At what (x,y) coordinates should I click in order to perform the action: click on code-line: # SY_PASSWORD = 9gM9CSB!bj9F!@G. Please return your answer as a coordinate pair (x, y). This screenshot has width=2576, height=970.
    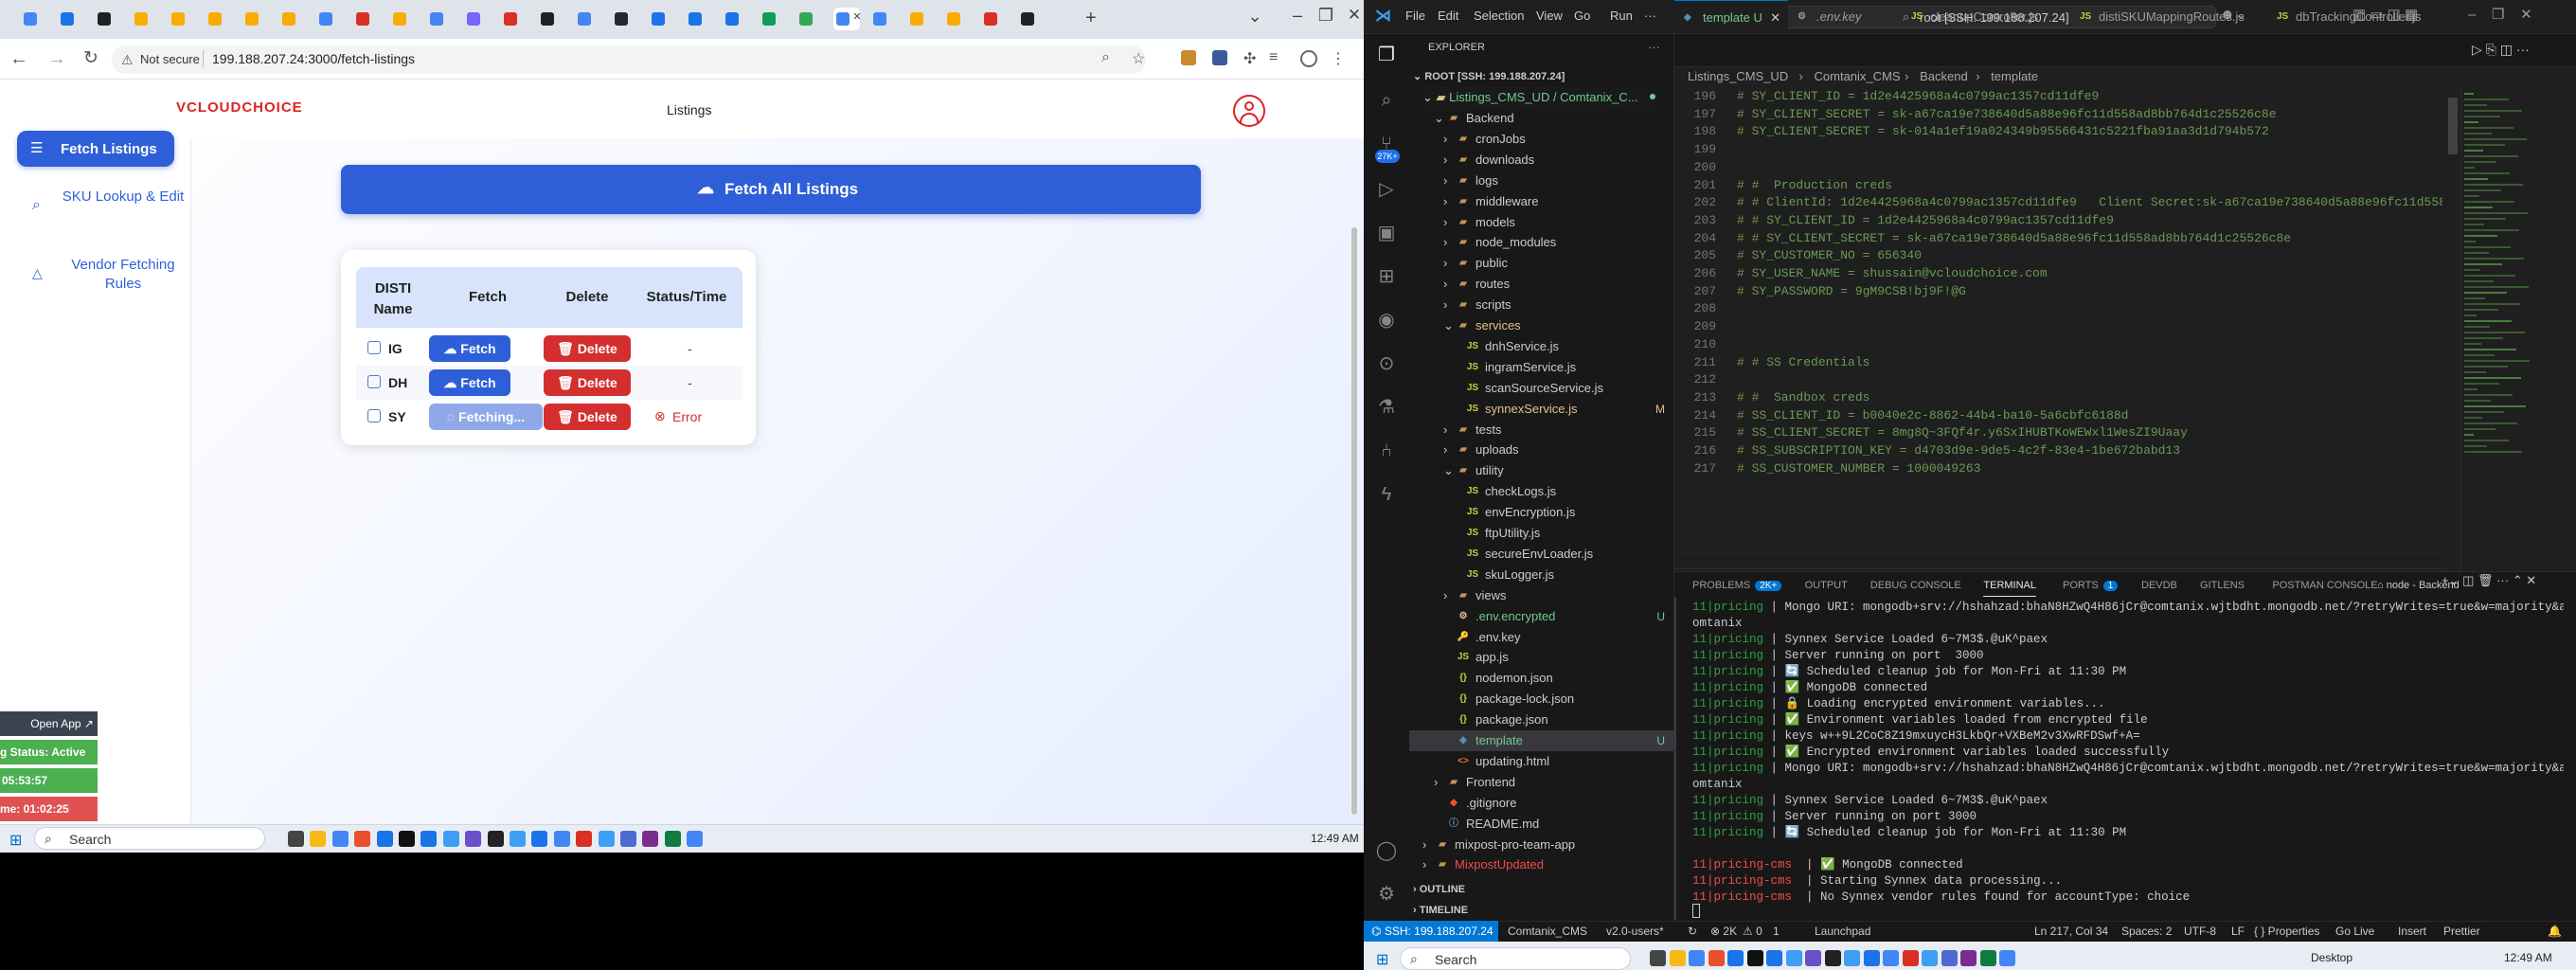
    Looking at the image, I should click on (2089, 291).